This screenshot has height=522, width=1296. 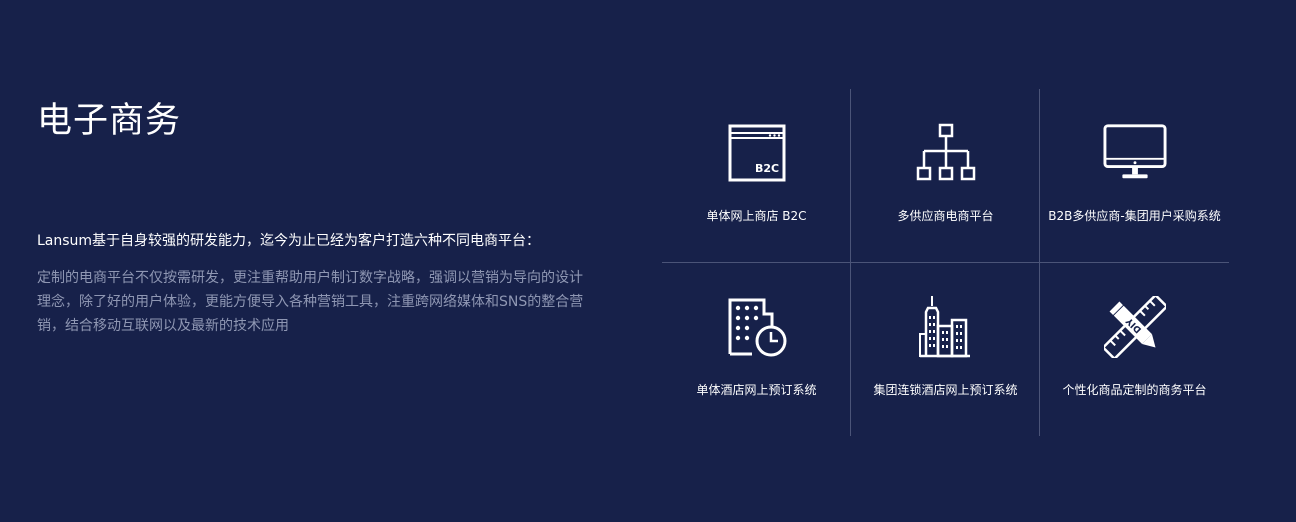 I want to click on platform-item-custom-commerce: DIY 个性化商品定制的商务平台, so click(x=1134, y=349).